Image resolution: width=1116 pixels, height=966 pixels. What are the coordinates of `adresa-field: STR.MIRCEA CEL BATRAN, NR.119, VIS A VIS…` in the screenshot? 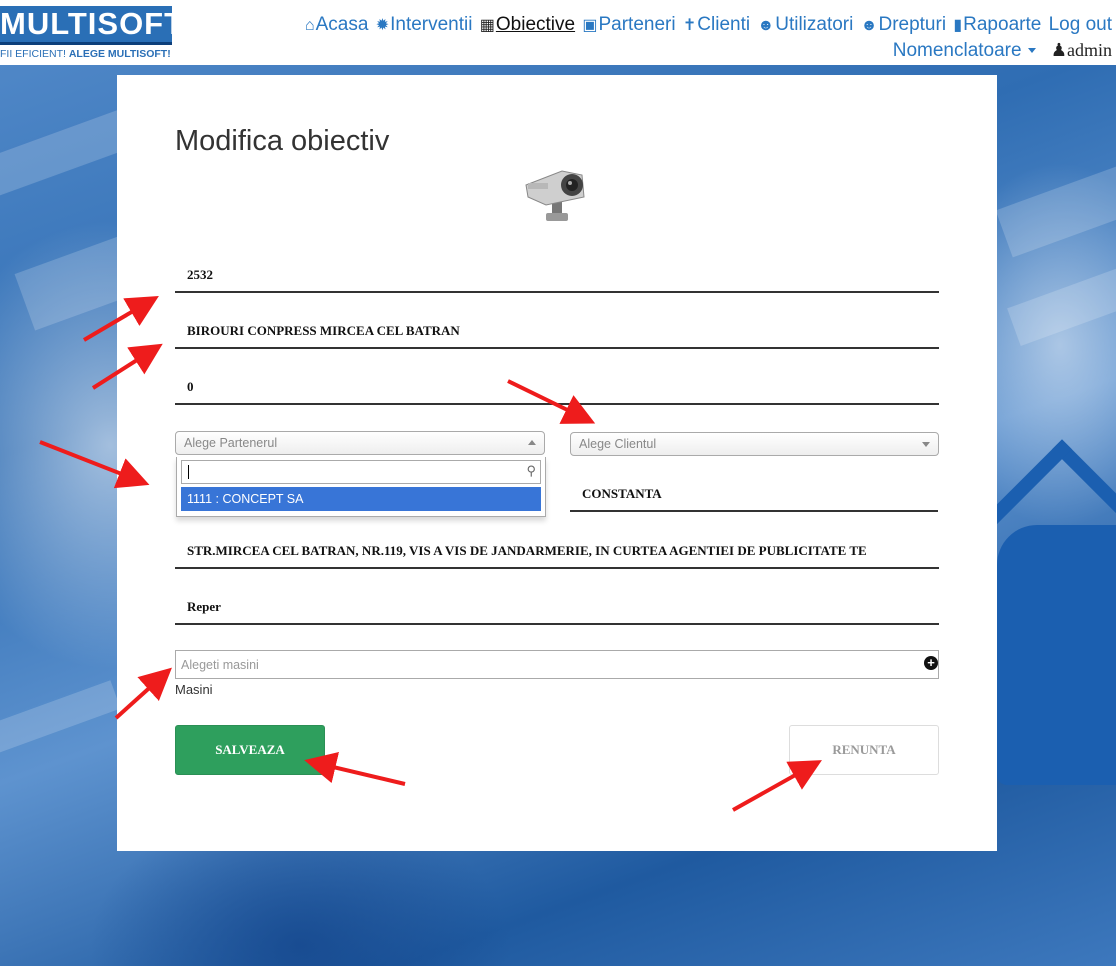 It's located at (557, 553).